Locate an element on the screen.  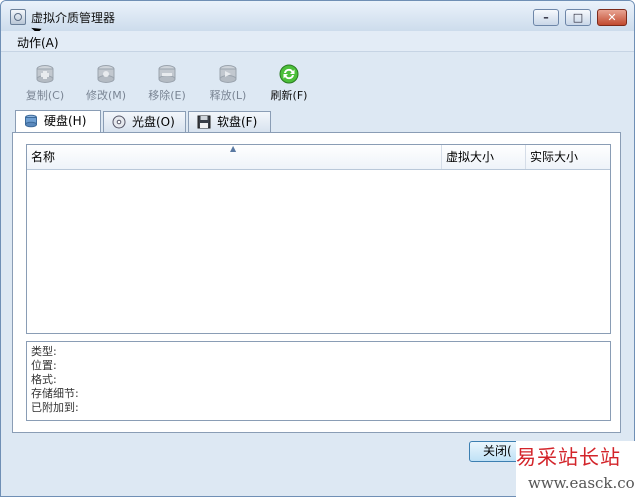
tab-floppy-disks: 软盘(F) is located at coordinates (229, 121).